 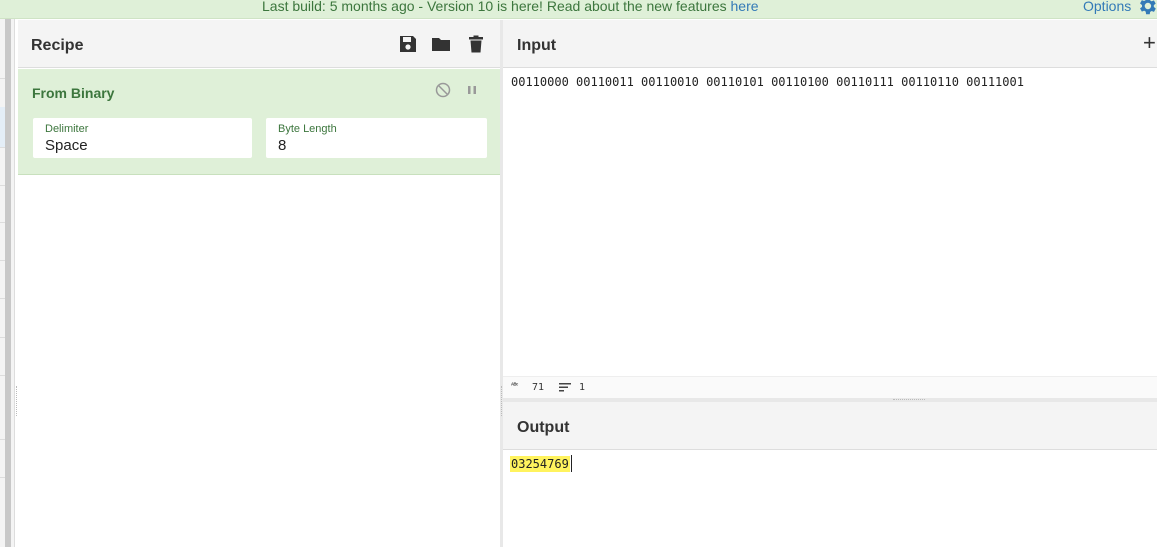 What do you see at coordinates (1149, 43) in the screenshot?
I see `add-input-button: +` at bounding box center [1149, 43].